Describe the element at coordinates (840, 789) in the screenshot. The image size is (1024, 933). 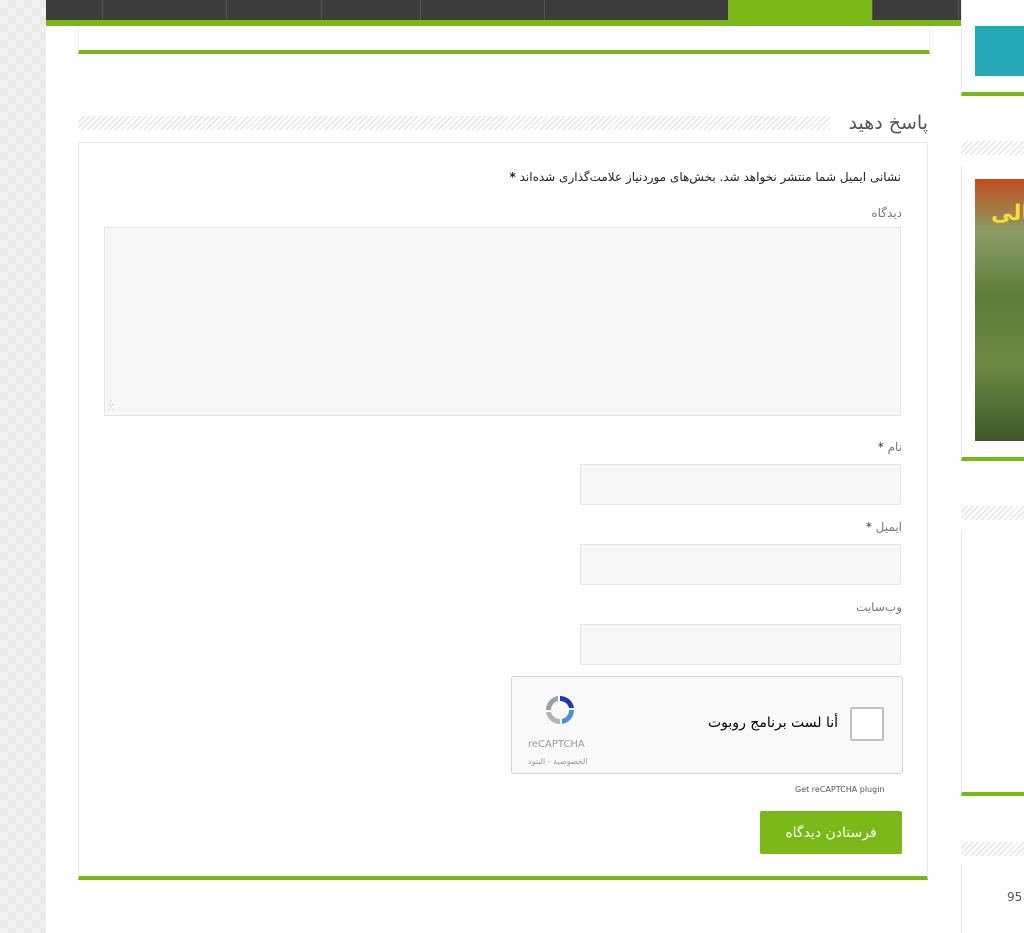
I see `recaptcha-plugin-link: Get reCAPTCHA plugin` at that location.